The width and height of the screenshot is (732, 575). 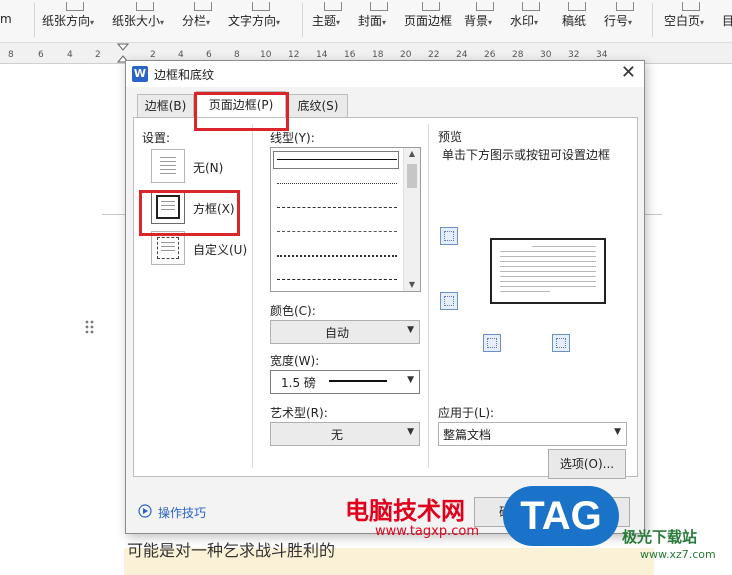 What do you see at coordinates (337, 231) in the screenshot?
I see `line-style-dash-small` at bounding box center [337, 231].